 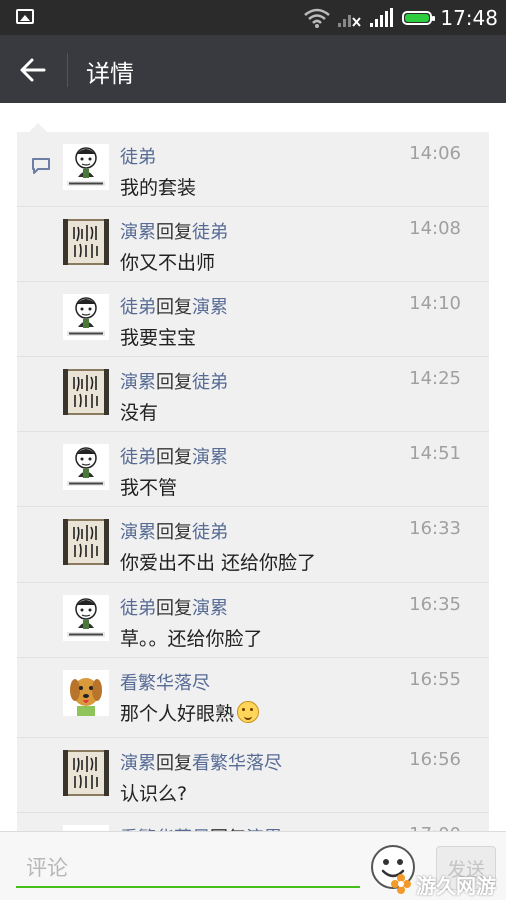 I want to click on comment-text-body: 认识么?, so click(x=154, y=794).